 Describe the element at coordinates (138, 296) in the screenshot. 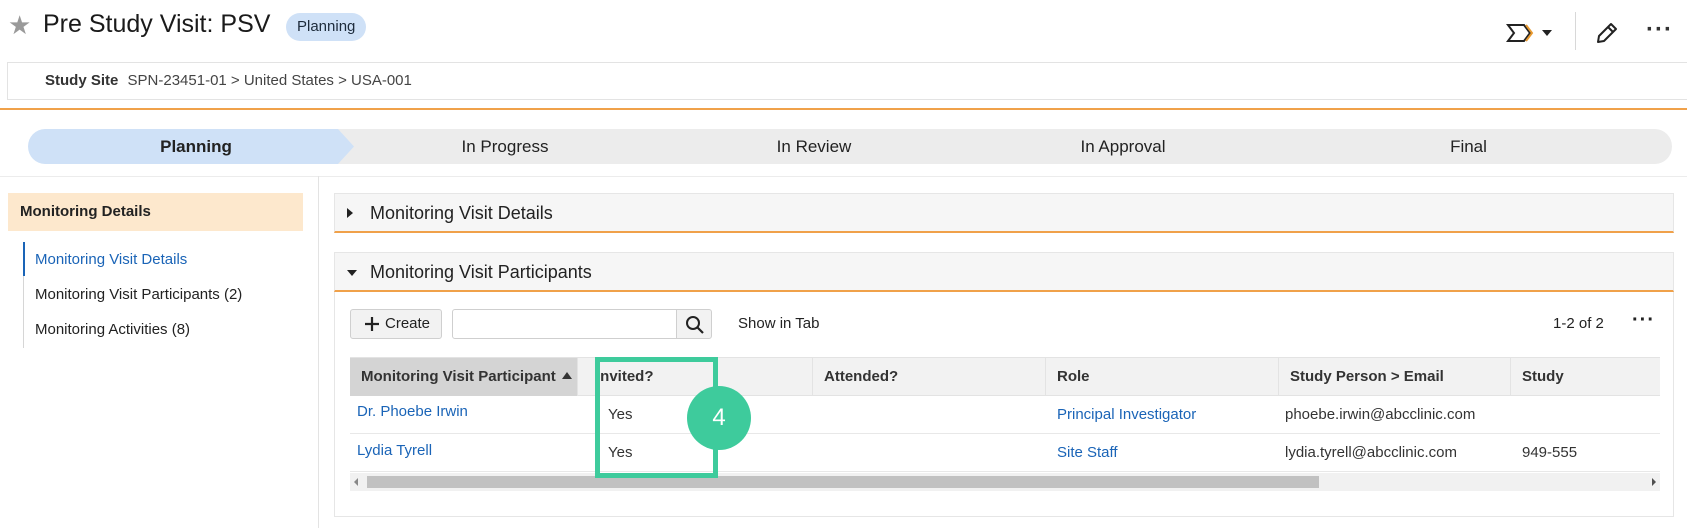

I see `sidebar-item-monitoring-visit-participants: Monitoring Visit Participants (2)` at that location.